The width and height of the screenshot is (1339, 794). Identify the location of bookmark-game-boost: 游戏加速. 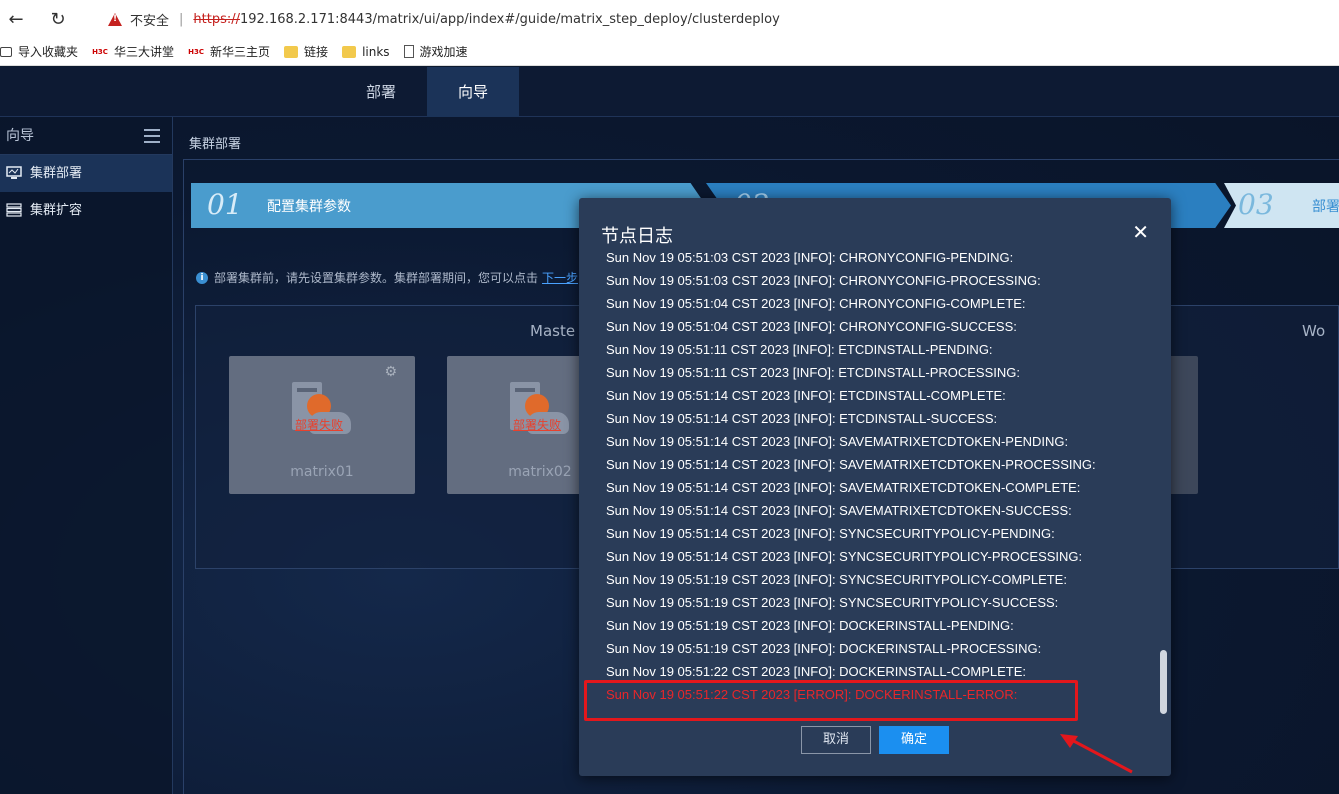
(435, 51).